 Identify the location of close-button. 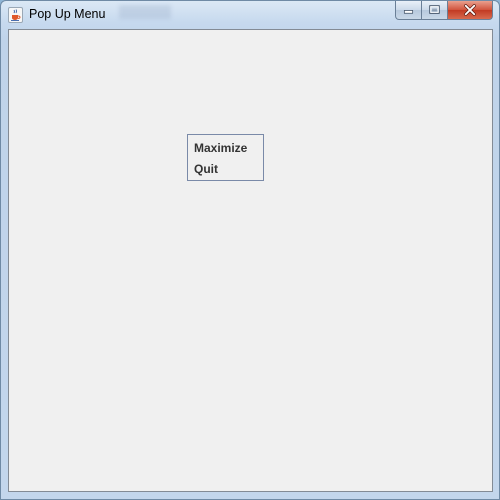
(470, 10).